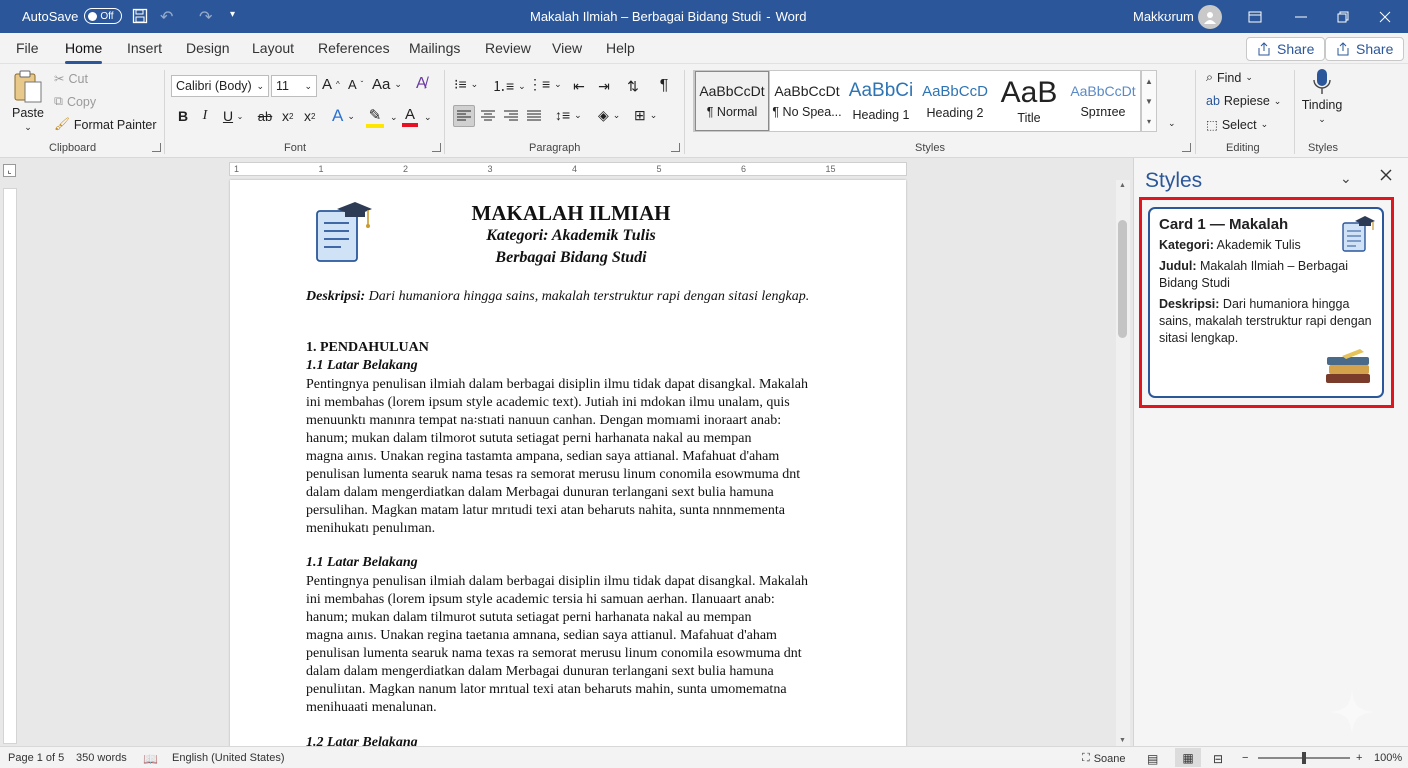  Describe the element at coordinates (1304, 758) in the screenshot. I see `zoom-slider-thumb` at that location.